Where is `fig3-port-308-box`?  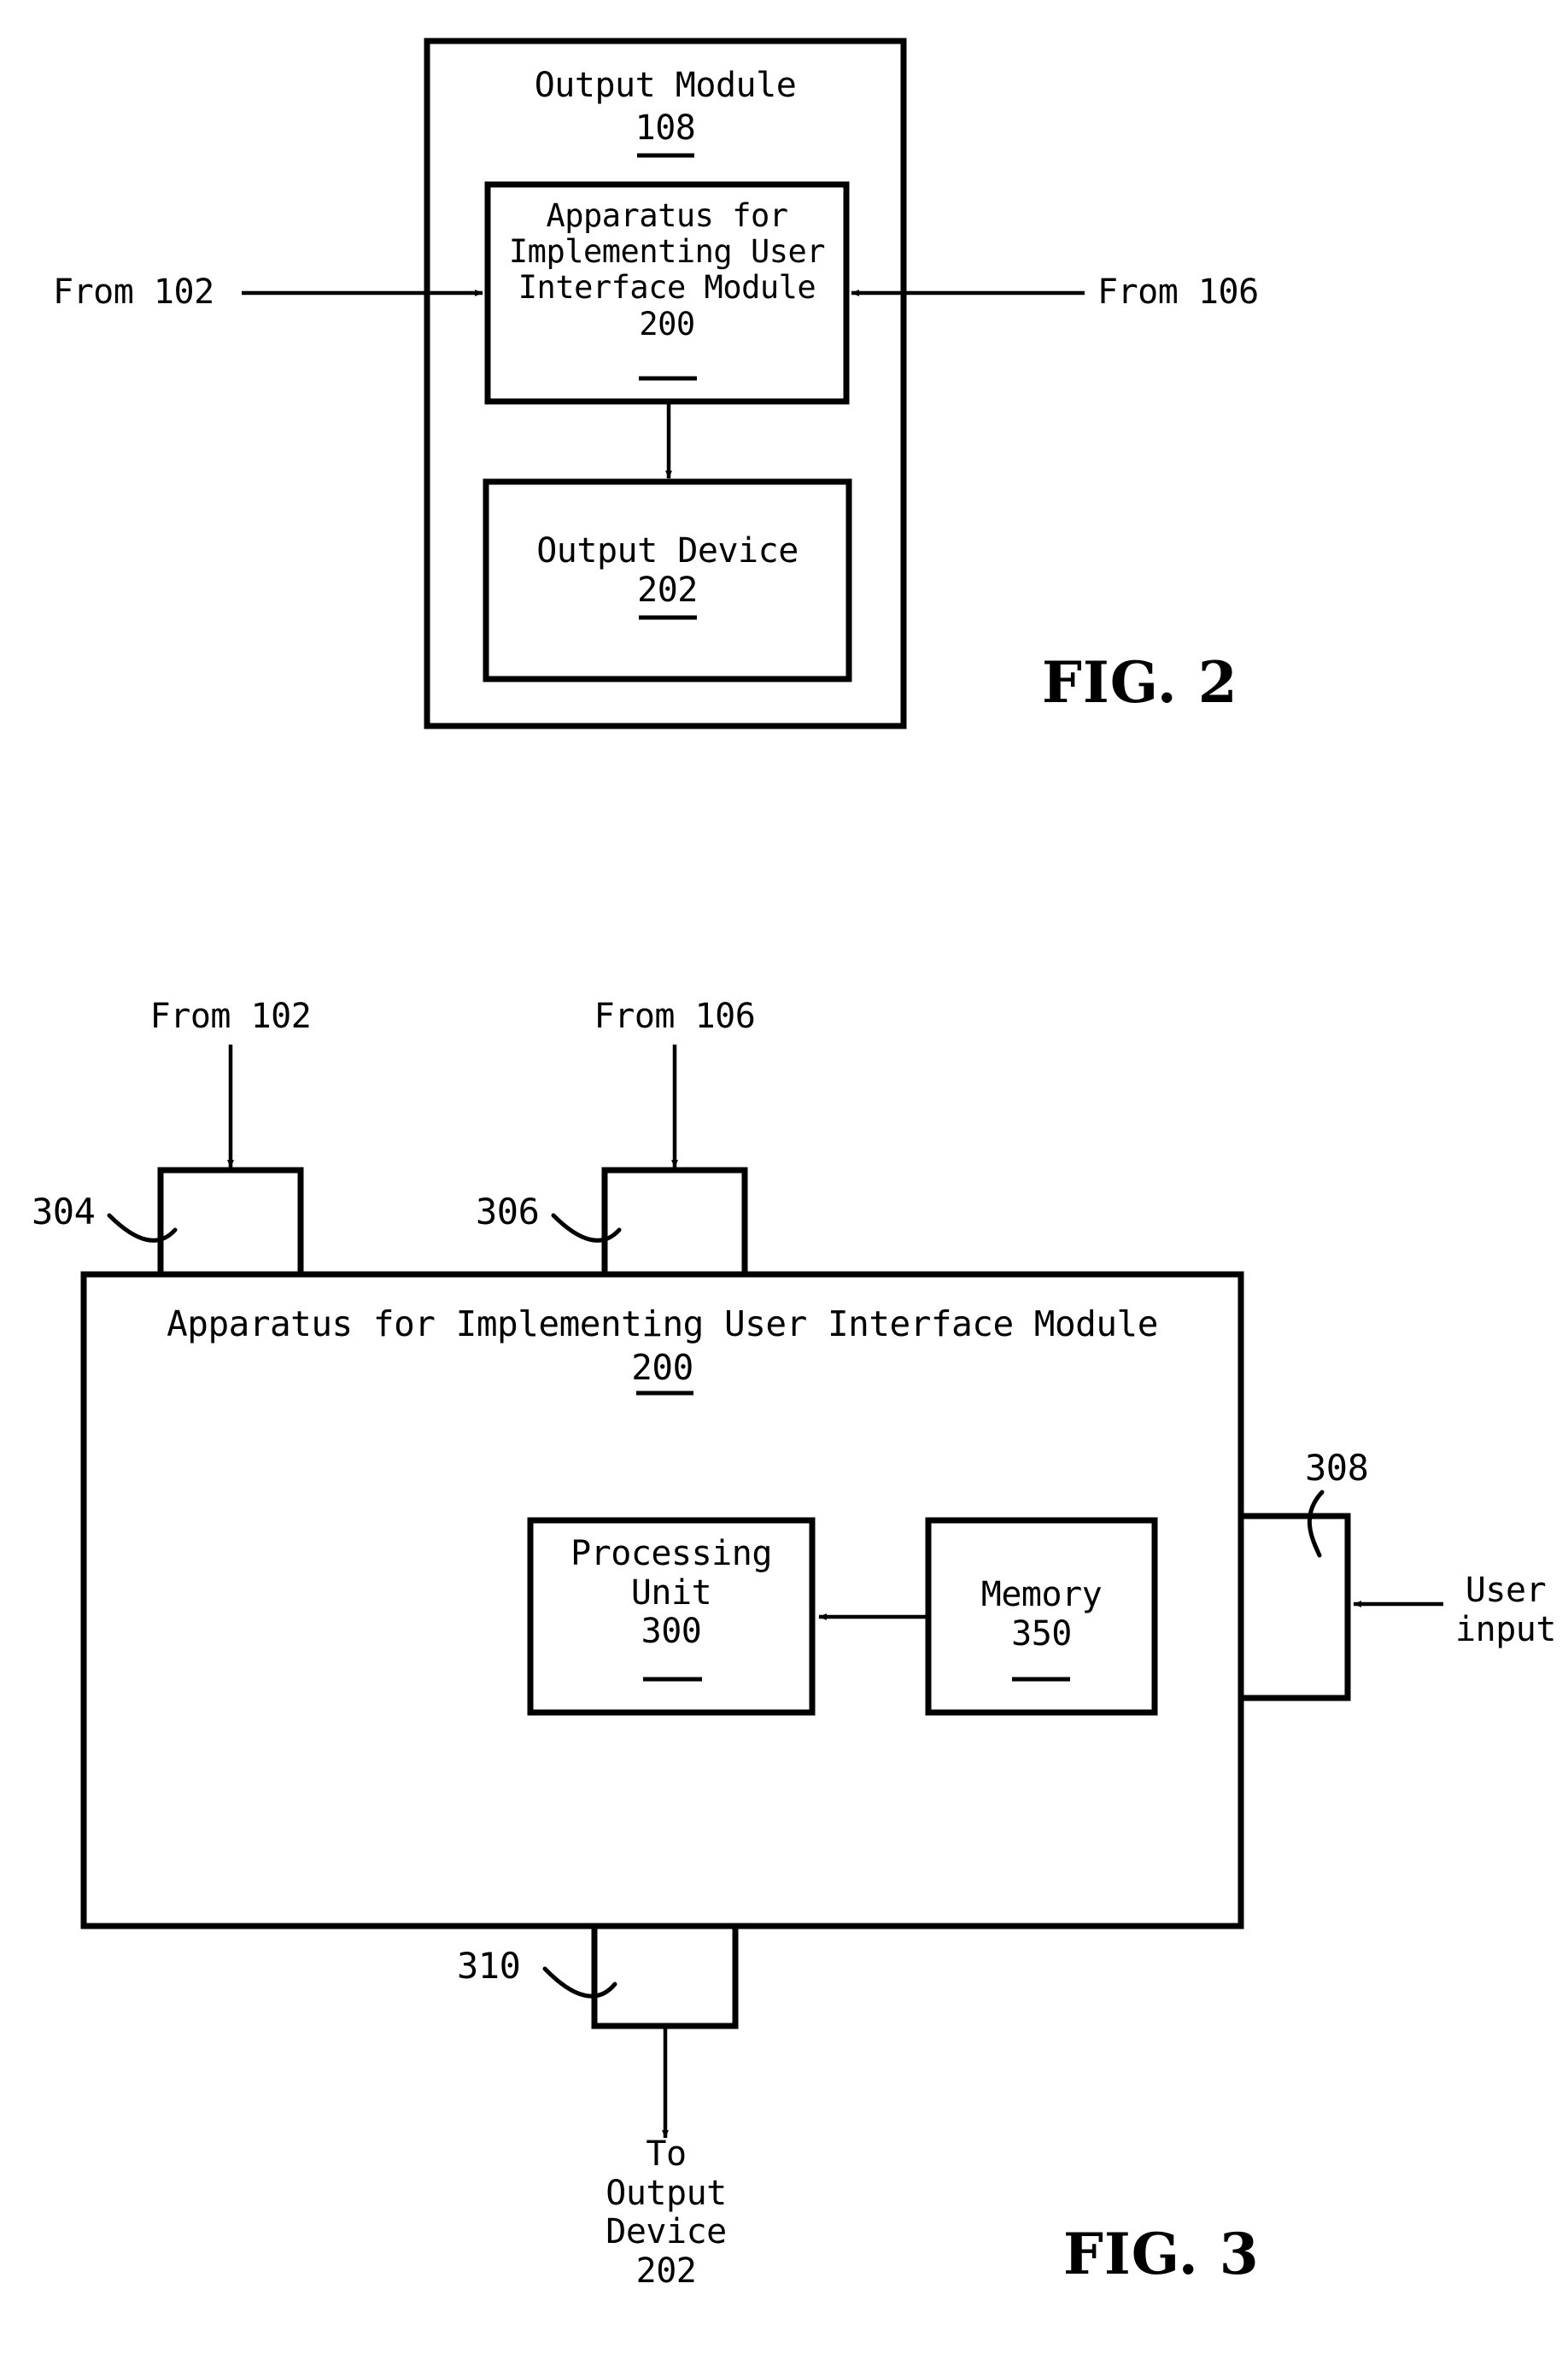
fig3-port-308-box is located at coordinates (1296, 1607).